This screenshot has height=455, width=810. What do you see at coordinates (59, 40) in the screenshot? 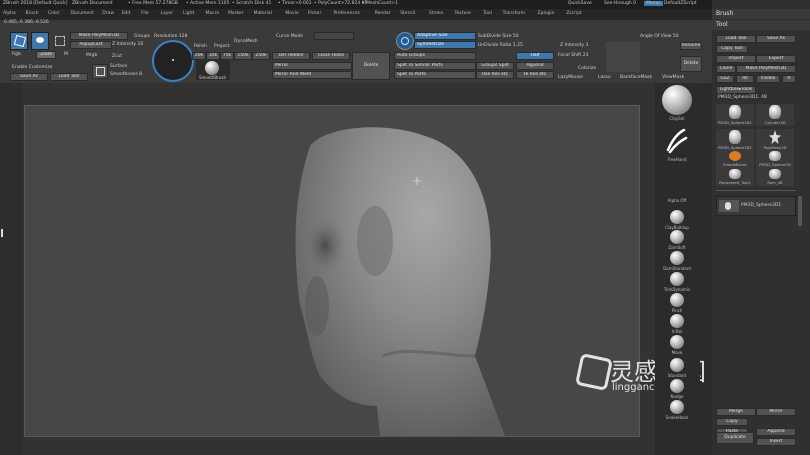
I see `move-button` at bounding box center [59, 40].